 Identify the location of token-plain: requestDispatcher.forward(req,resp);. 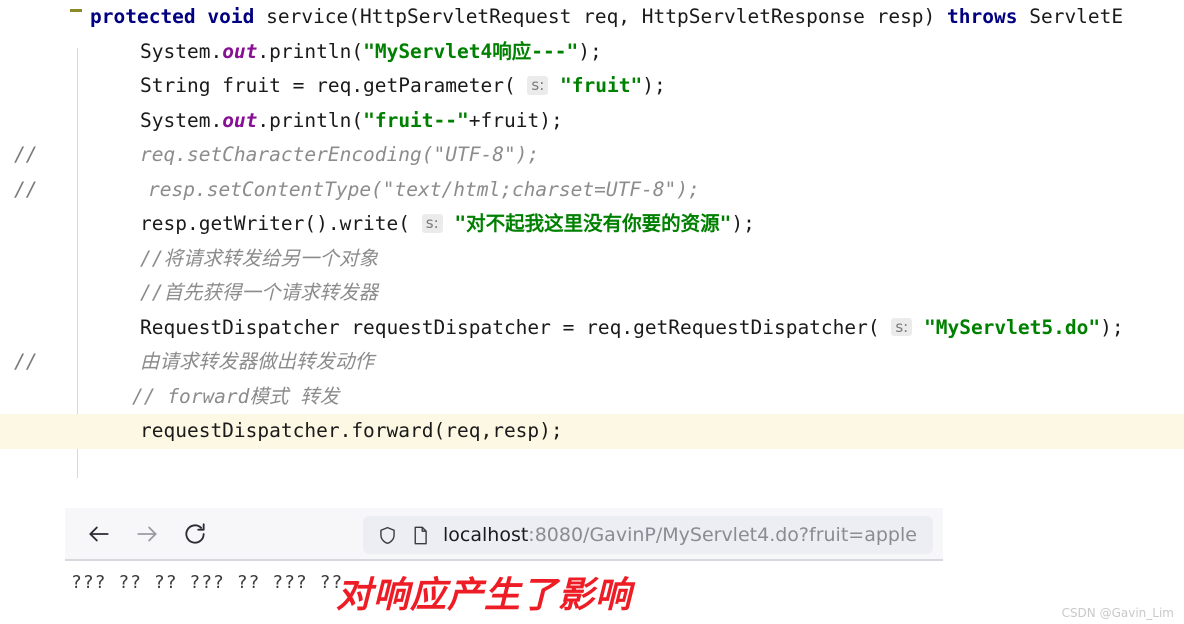
(351, 430).